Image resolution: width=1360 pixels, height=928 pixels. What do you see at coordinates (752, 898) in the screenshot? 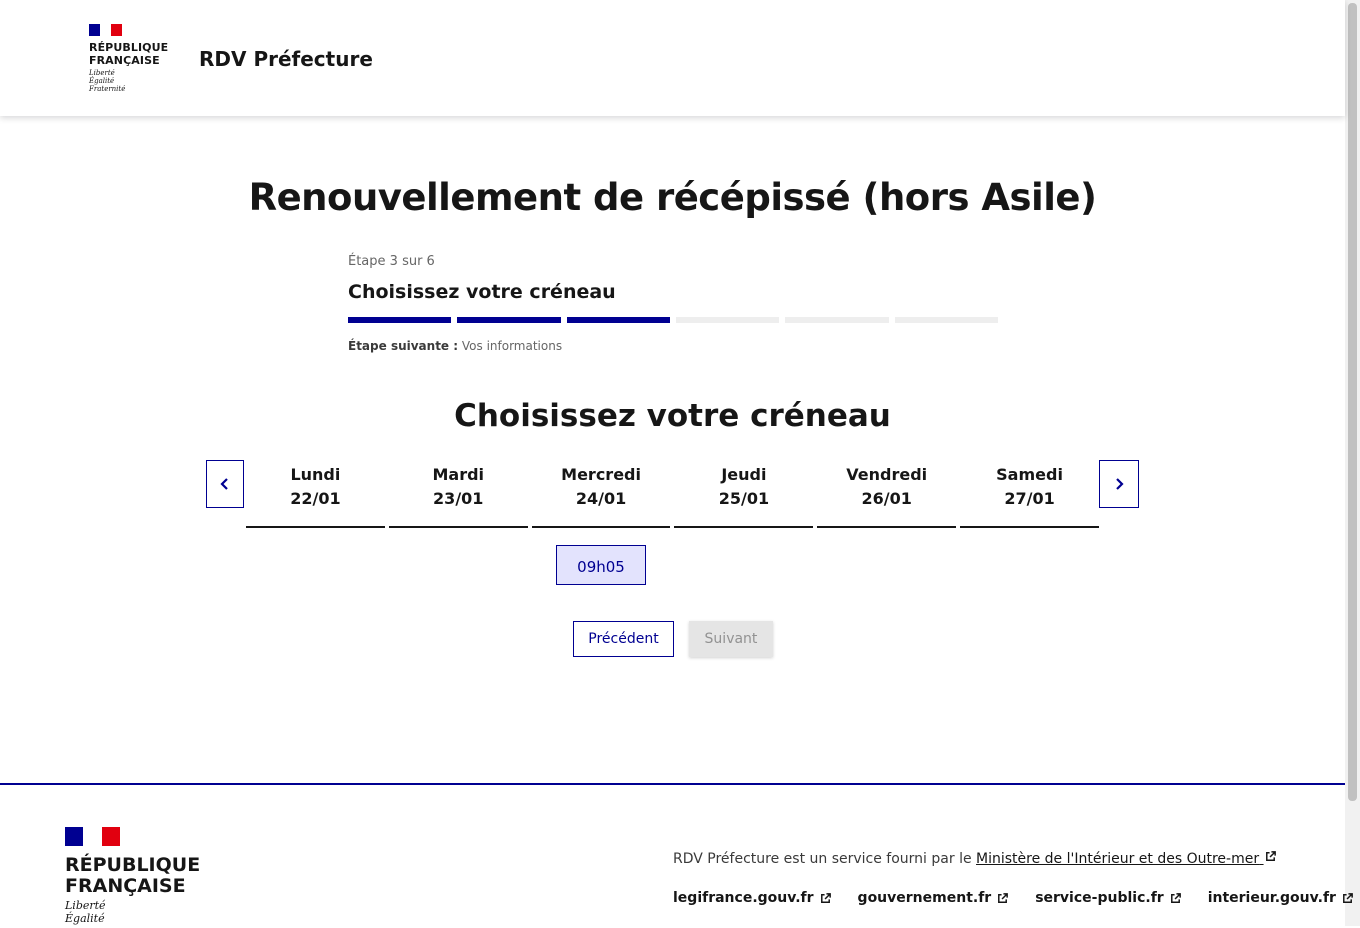
I see `footer-link-legifrance: legifrance.gouv.fr` at bounding box center [752, 898].